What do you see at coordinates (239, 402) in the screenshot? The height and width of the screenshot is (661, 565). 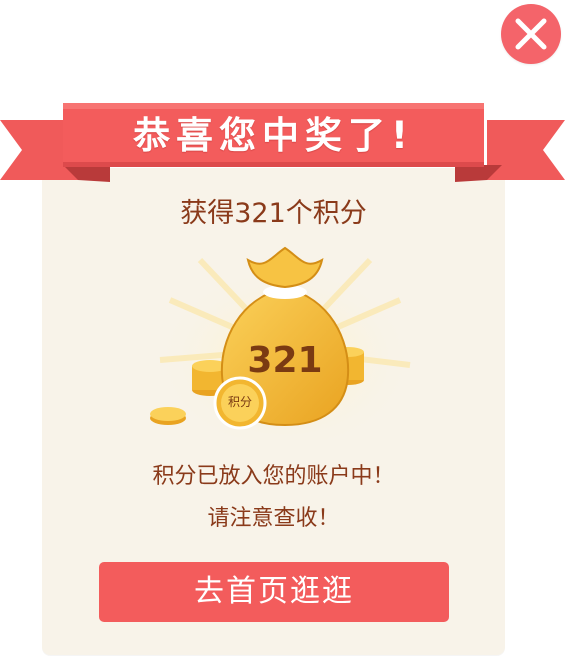 I see `coin-label: 积分` at bounding box center [239, 402].